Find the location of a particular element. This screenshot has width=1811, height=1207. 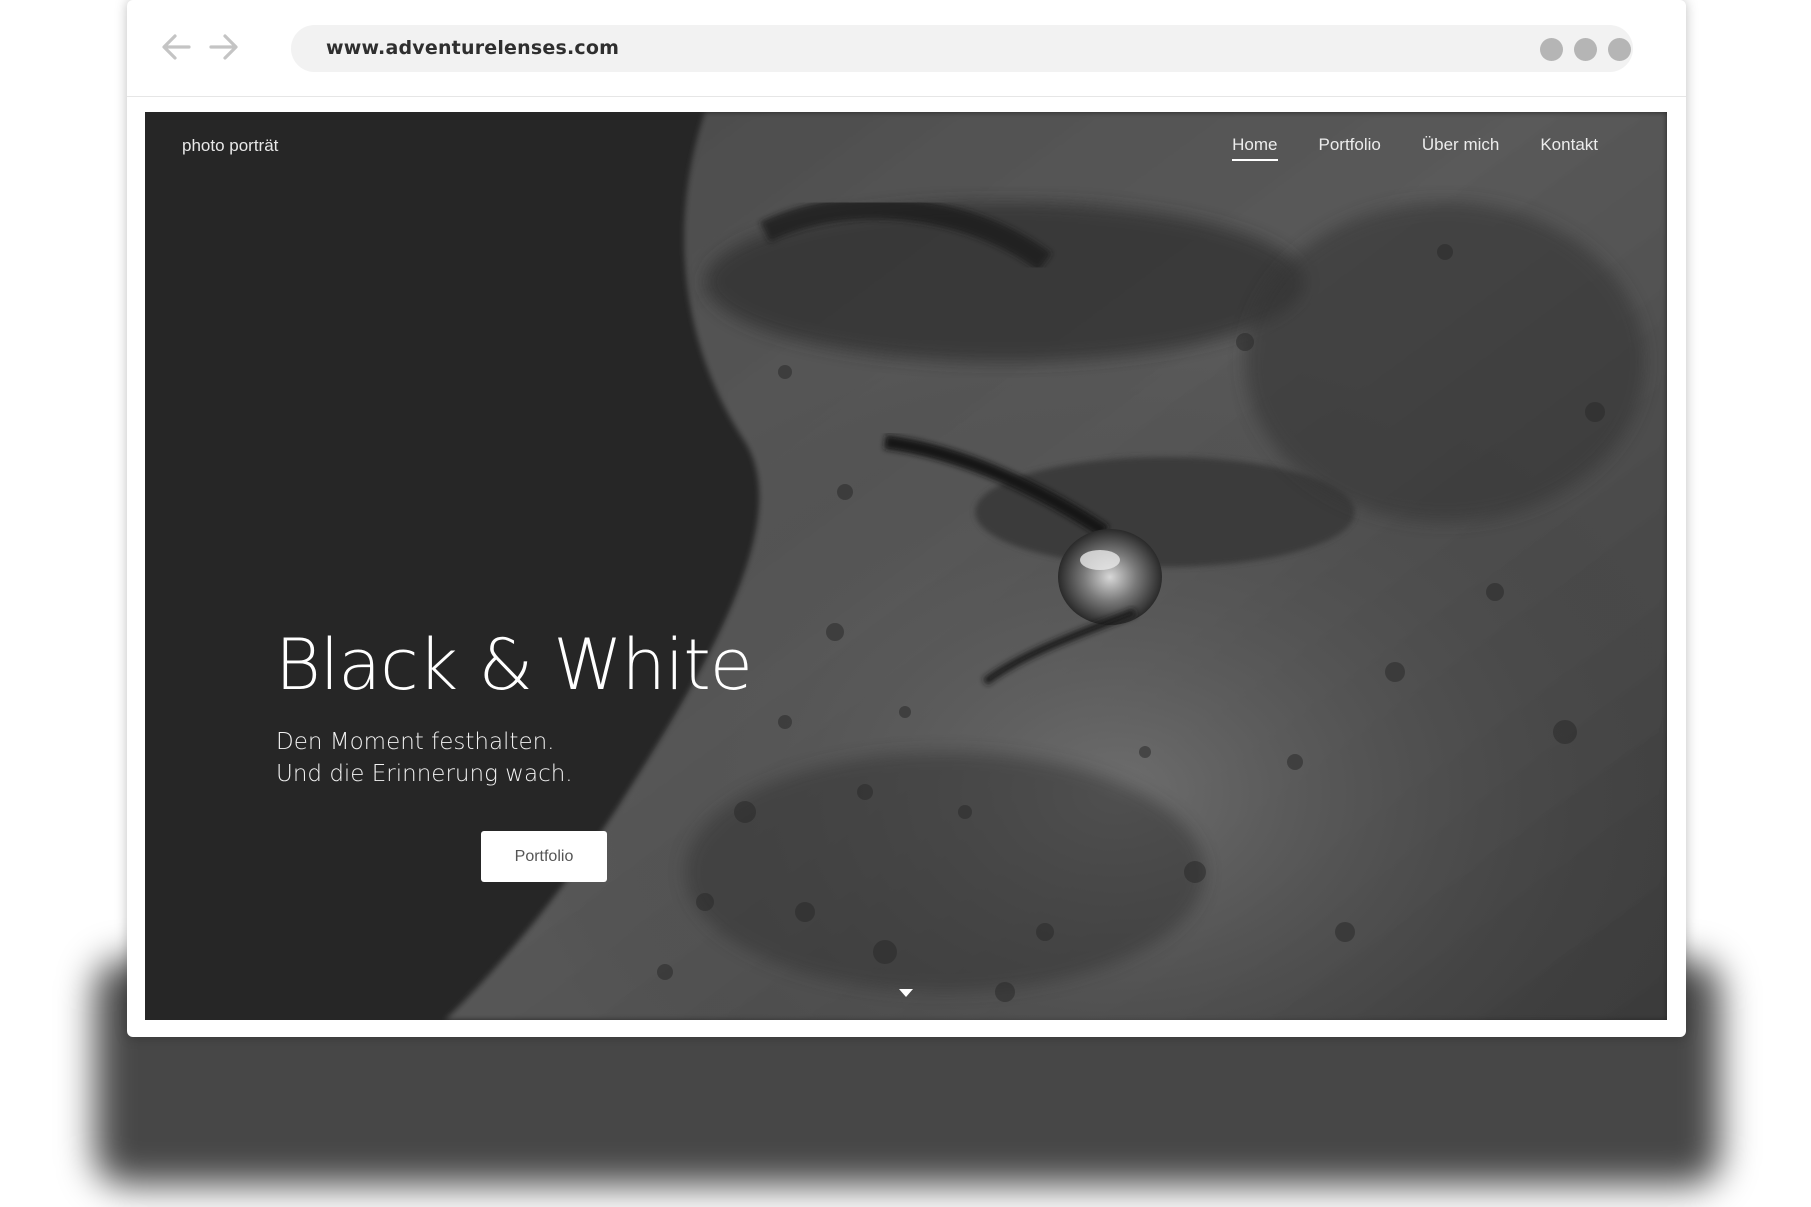

nav-item-about: Über mich is located at coordinates (1460, 148).